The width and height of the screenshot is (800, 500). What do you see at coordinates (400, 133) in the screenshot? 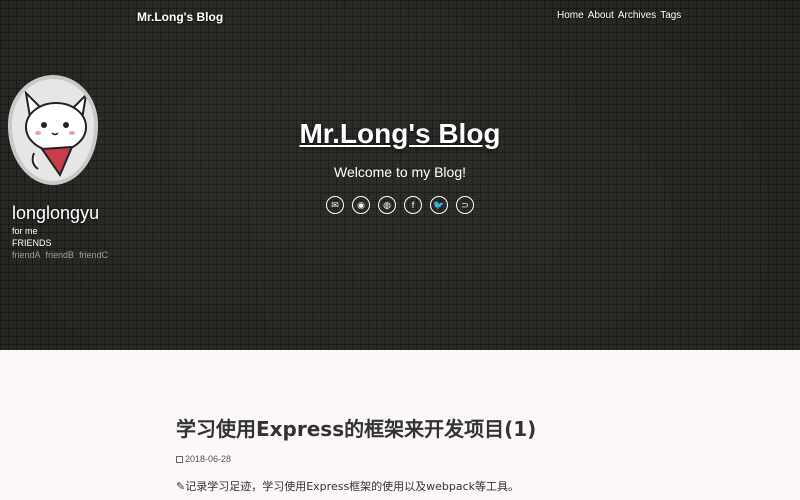
I see `hero-title: Mr.Long's Blog` at bounding box center [400, 133].